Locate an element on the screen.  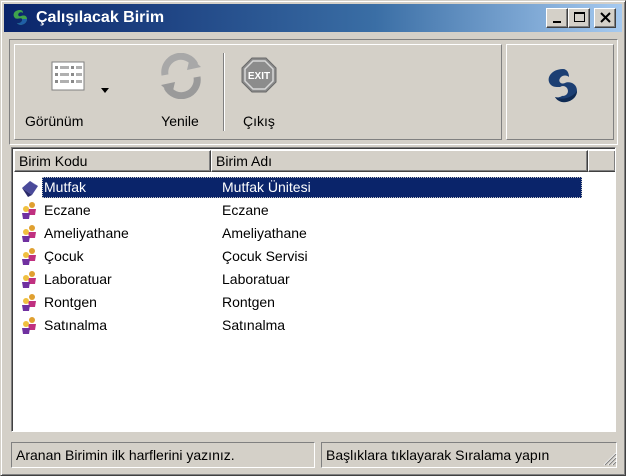
cell-unit-code: Eczane is located at coordinates (67, 210).